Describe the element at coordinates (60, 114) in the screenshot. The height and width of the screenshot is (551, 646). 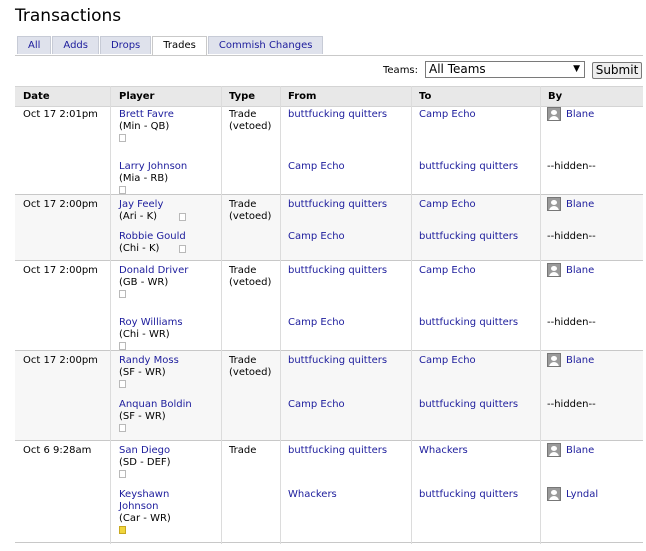
I see `transaction-date: Oct 17 2:01pm` at that location.